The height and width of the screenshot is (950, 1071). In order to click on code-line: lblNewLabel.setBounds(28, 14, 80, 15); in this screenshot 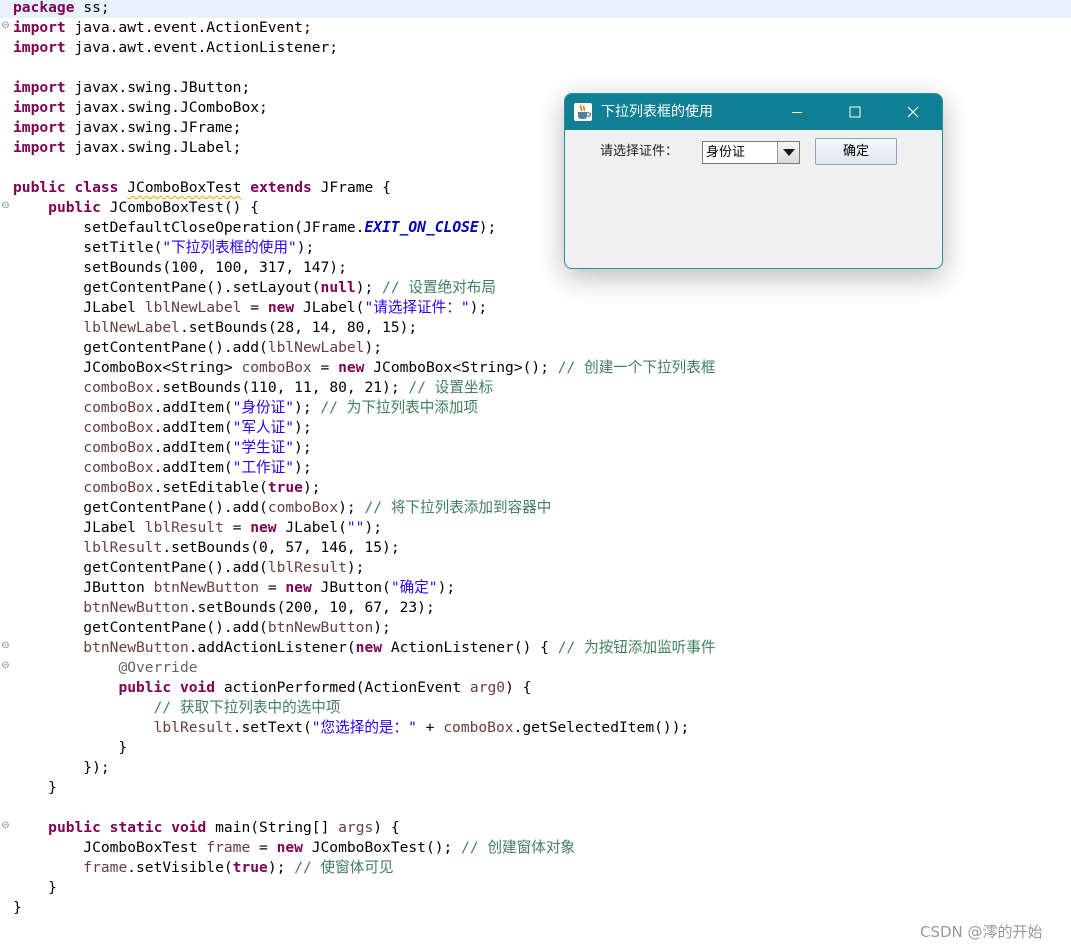, I will do `click(535, 328)`.